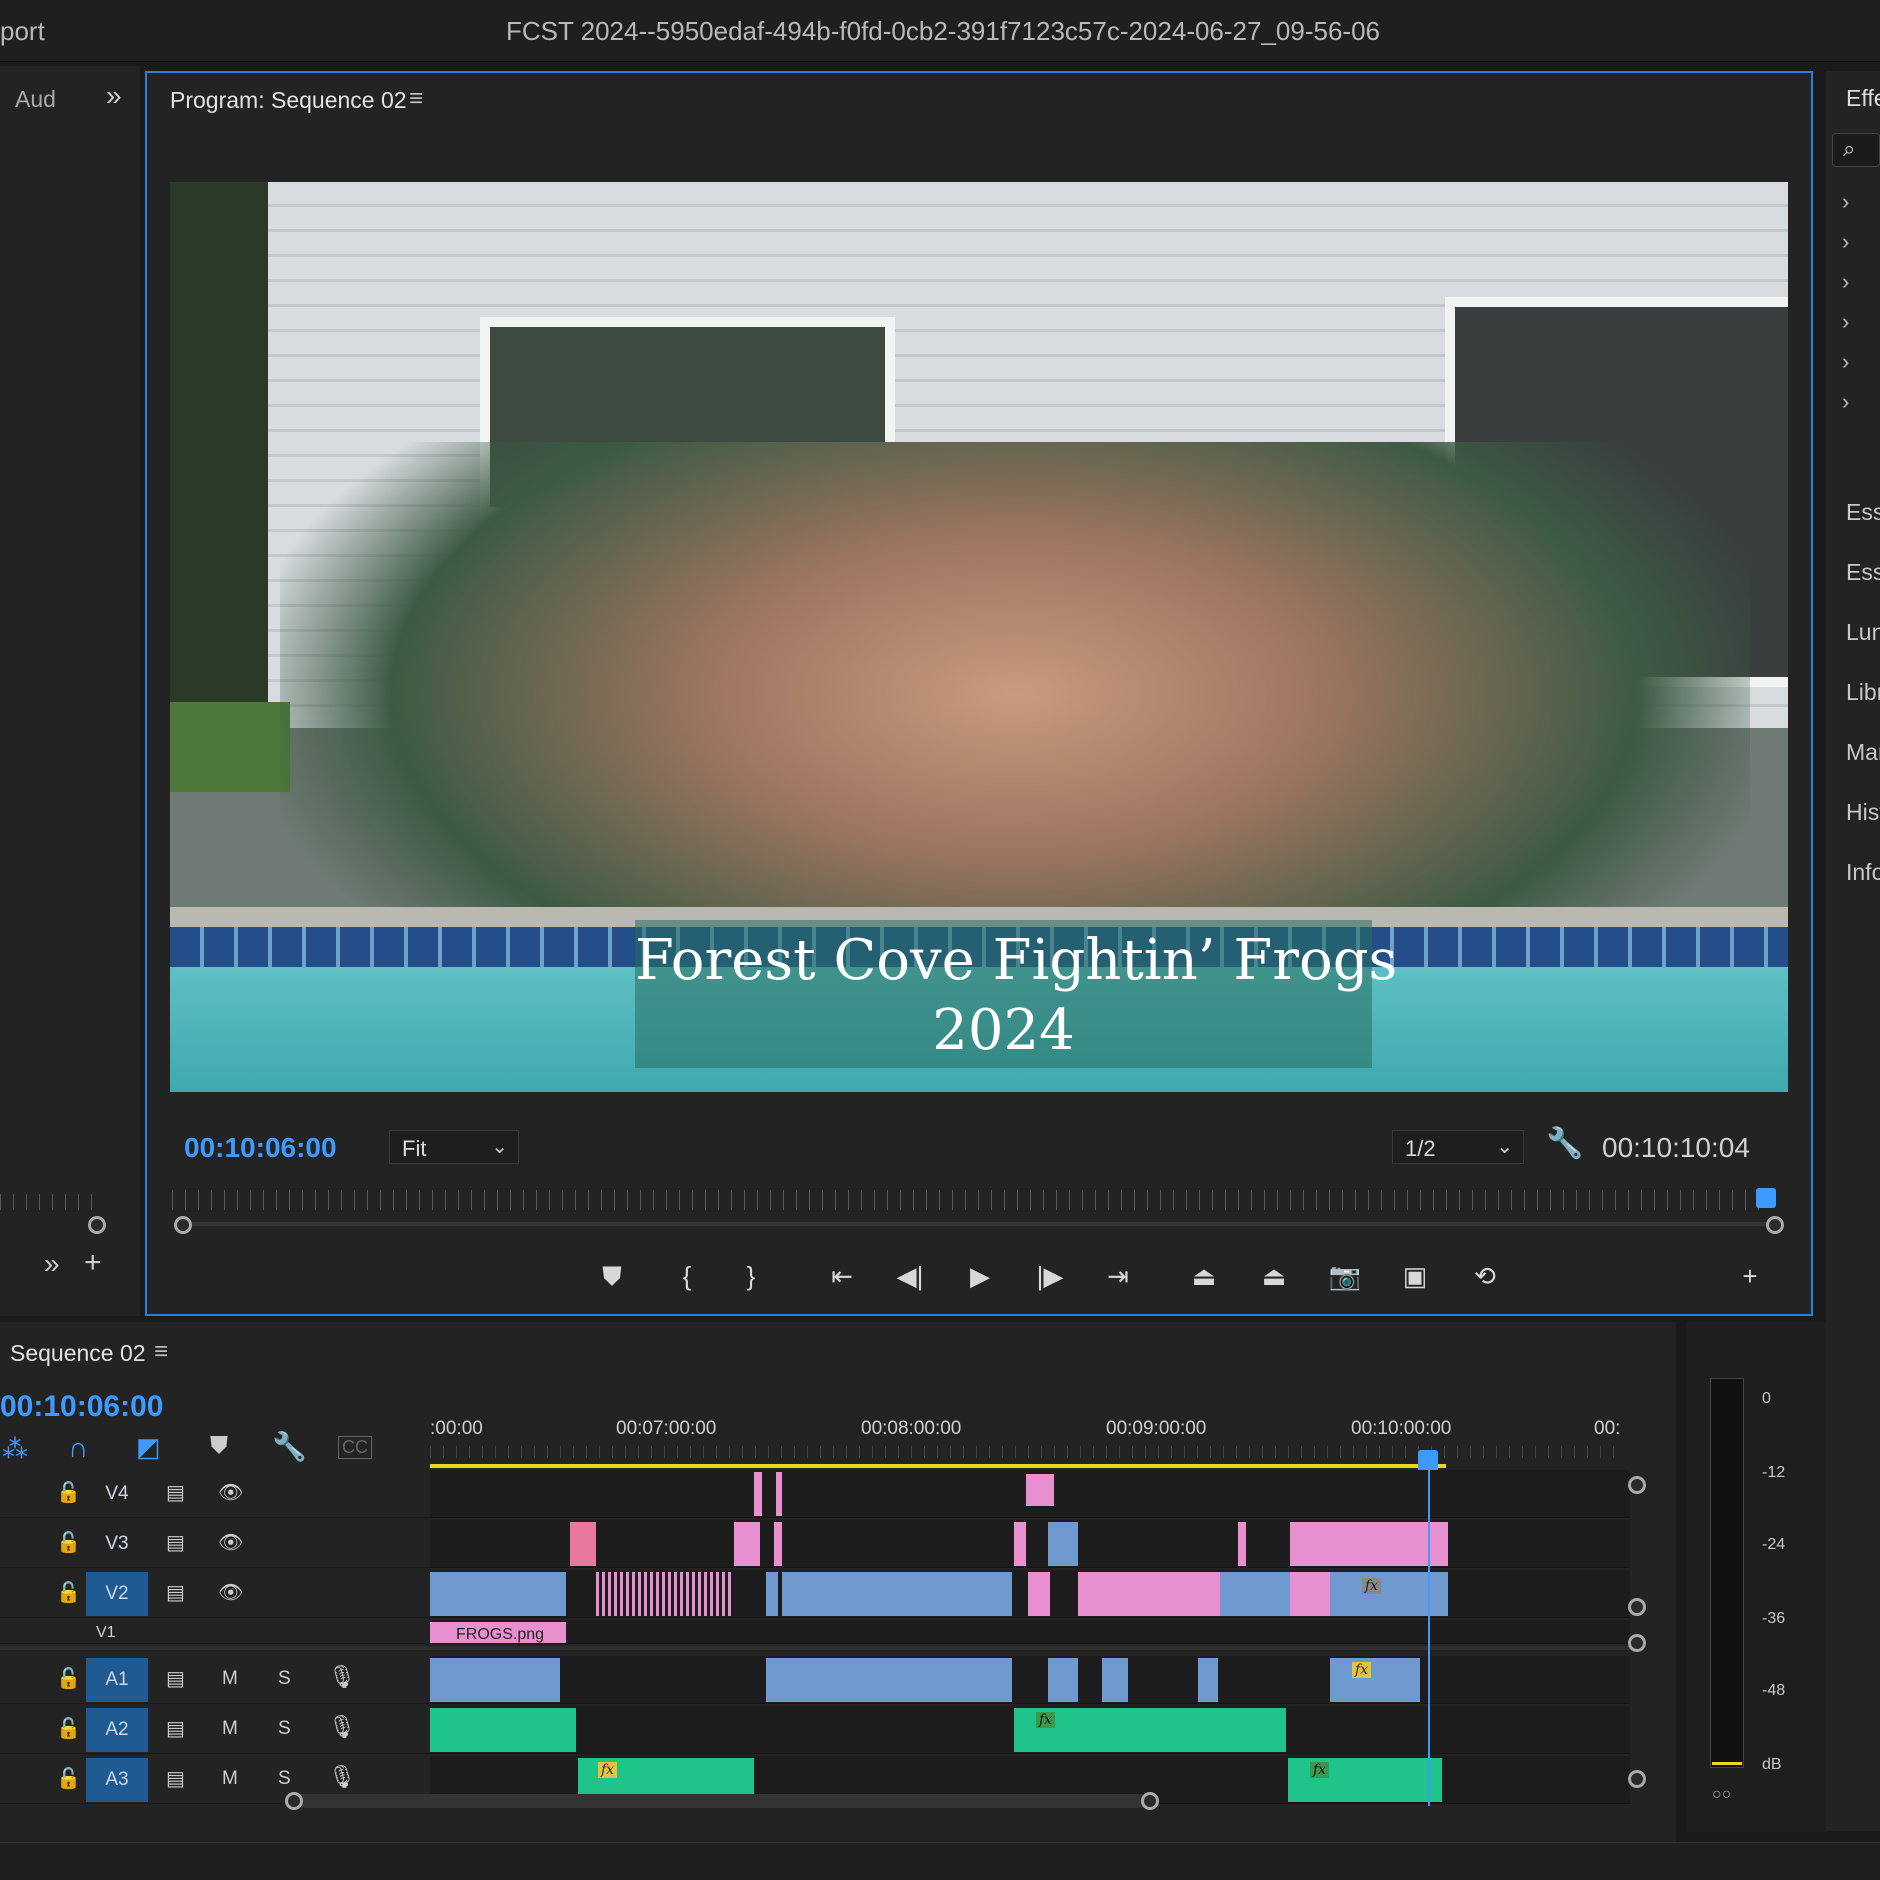 This screenshot has height=1880, width=1880. What do you see at coordinates (52, 1264) in the screenshot?
I see `left-overflow-icon: »` at bounding box center [52, 1264].